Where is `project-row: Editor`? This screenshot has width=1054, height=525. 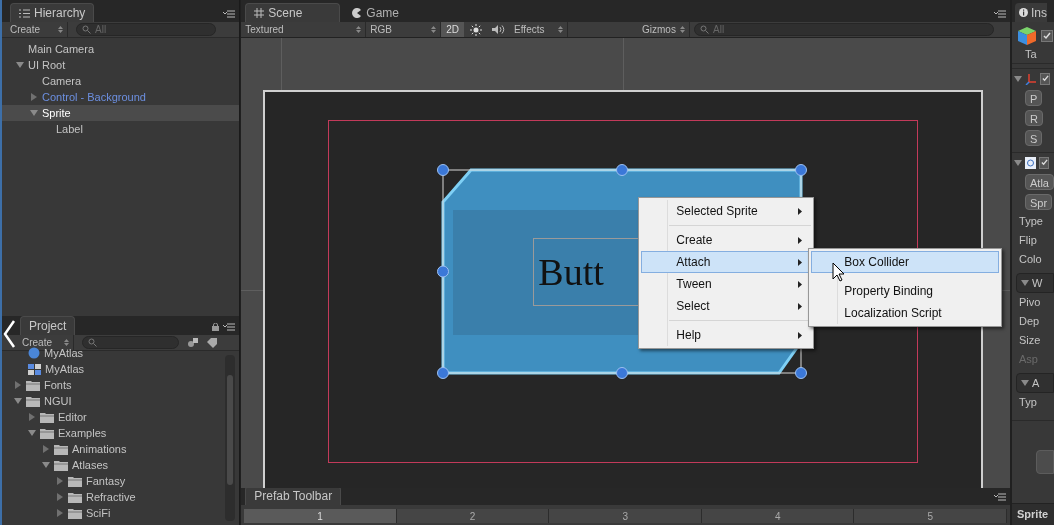 project-row: Editor is located at coordinates (114, 417).